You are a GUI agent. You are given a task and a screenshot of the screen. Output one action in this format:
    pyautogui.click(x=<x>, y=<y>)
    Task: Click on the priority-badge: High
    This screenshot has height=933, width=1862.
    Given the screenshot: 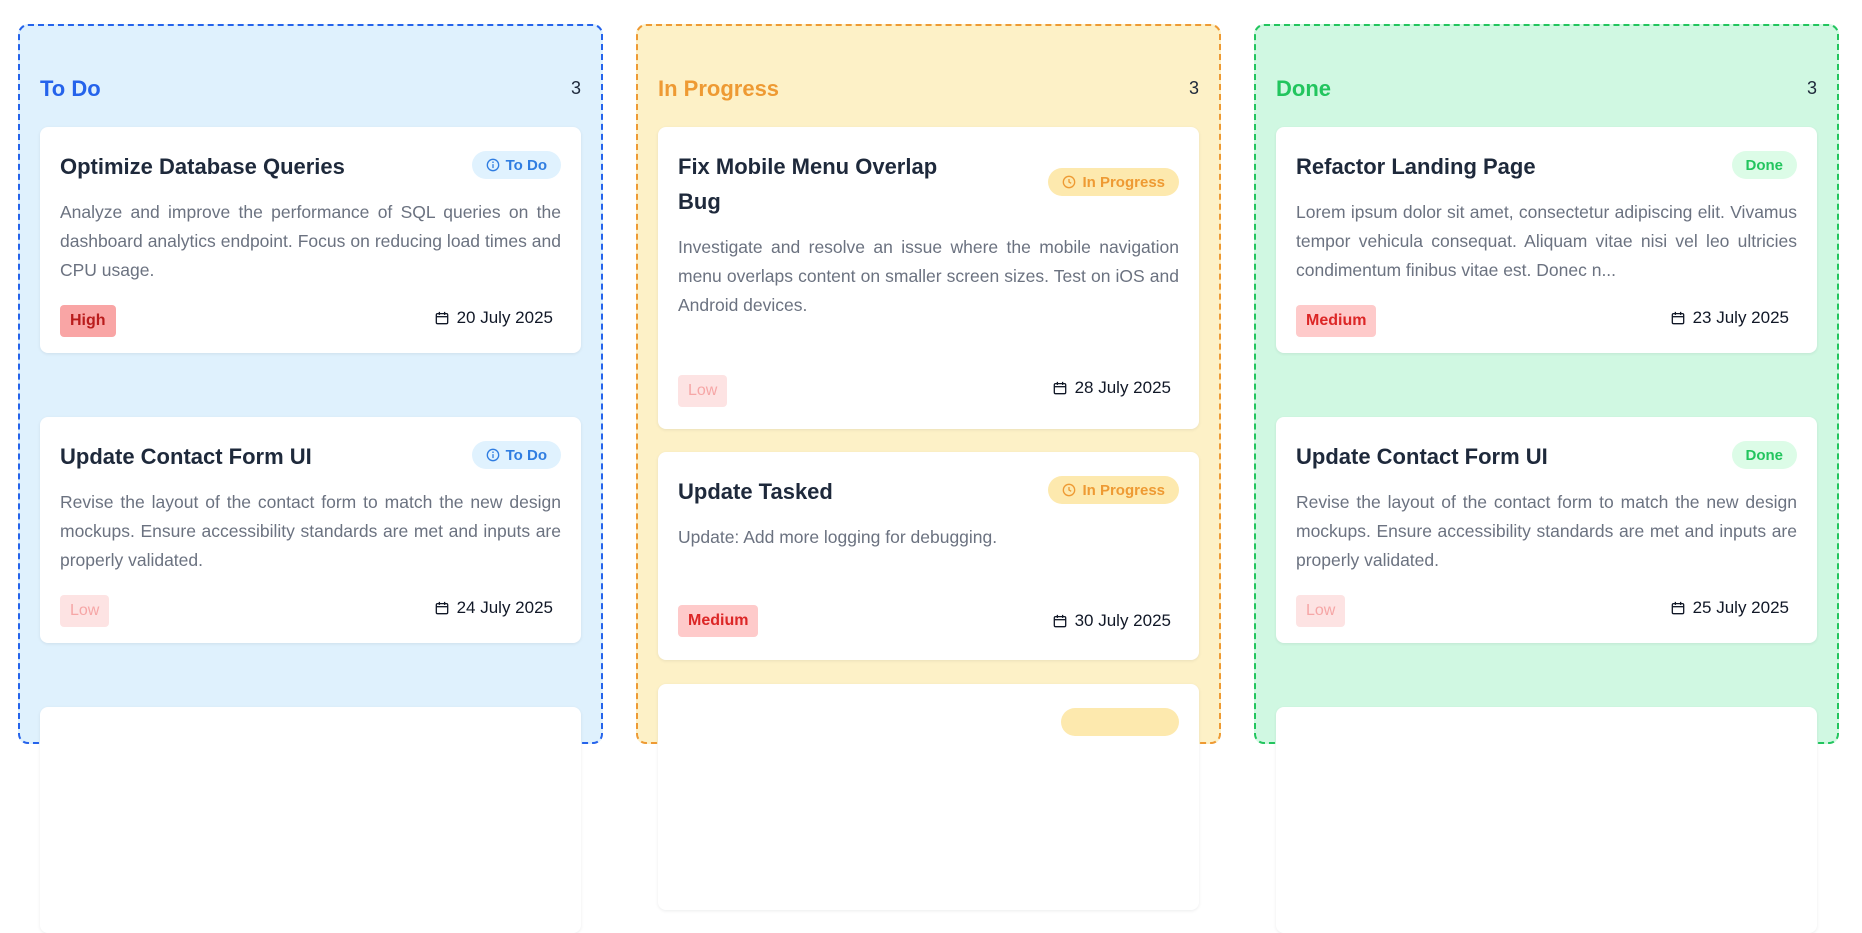 What is the action you would take?
    pyautogui.click(x=88, y=321)
    